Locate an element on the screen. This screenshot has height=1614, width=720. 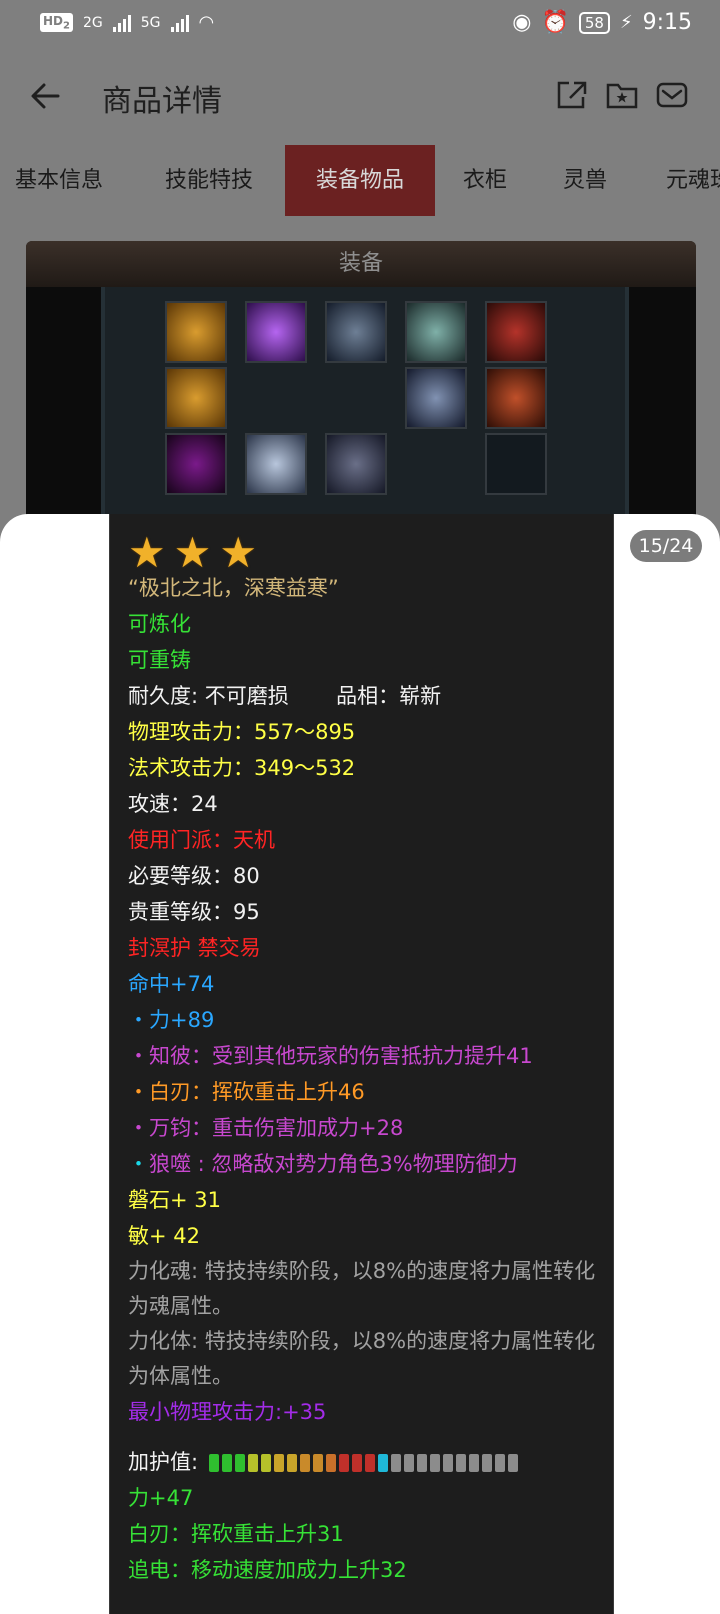
signal-icon is located at coordinates (121, 23).